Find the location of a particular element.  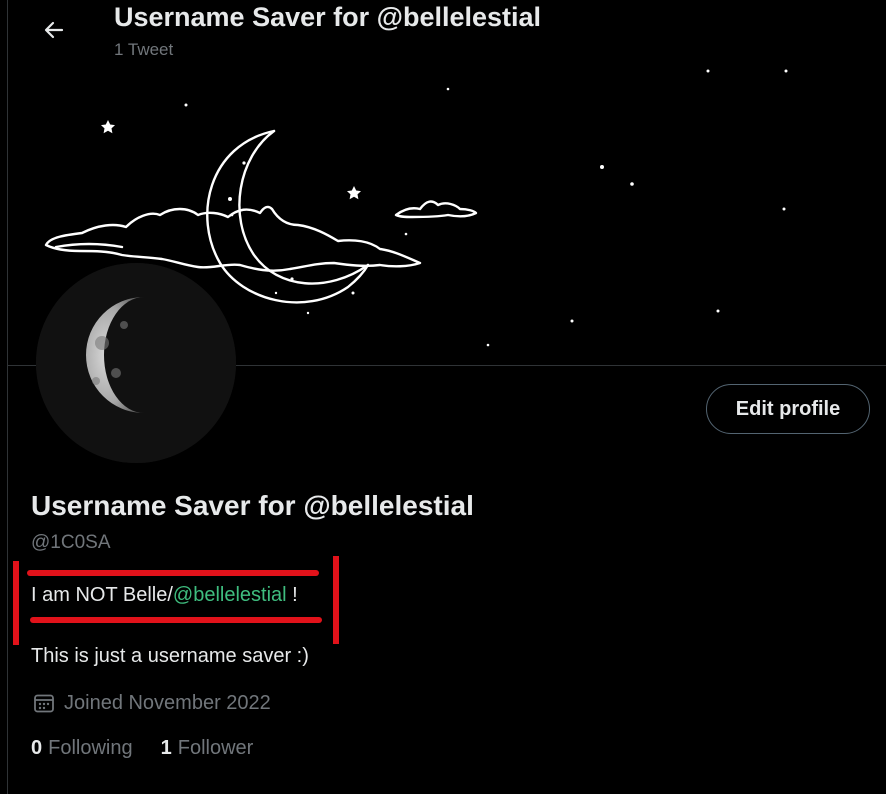

tweet-count: 1 Tweet is located at coordinates (144, 49).